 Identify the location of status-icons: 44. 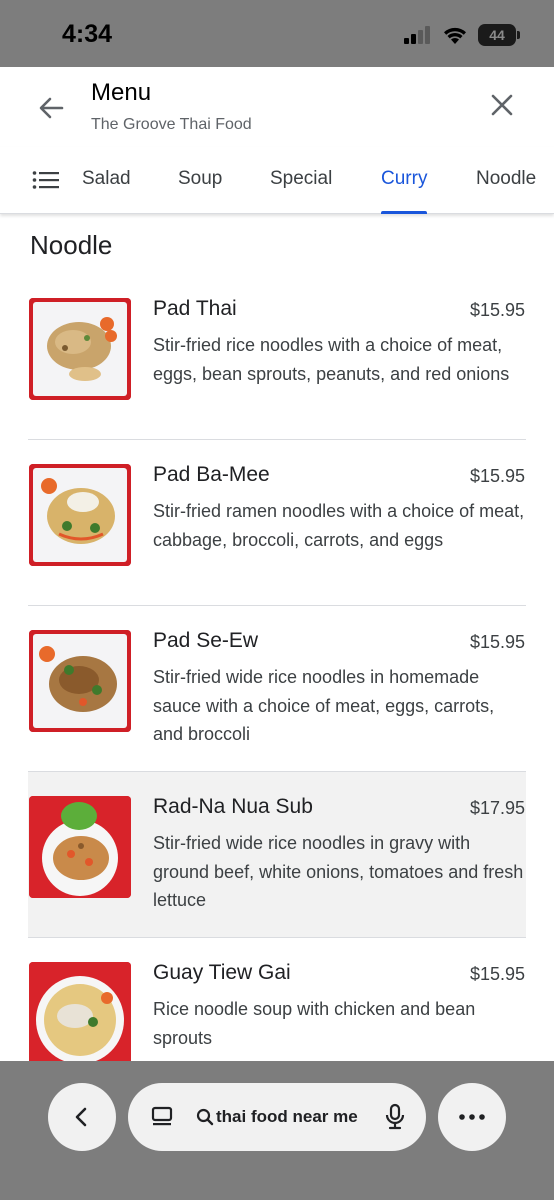
(462, 35).